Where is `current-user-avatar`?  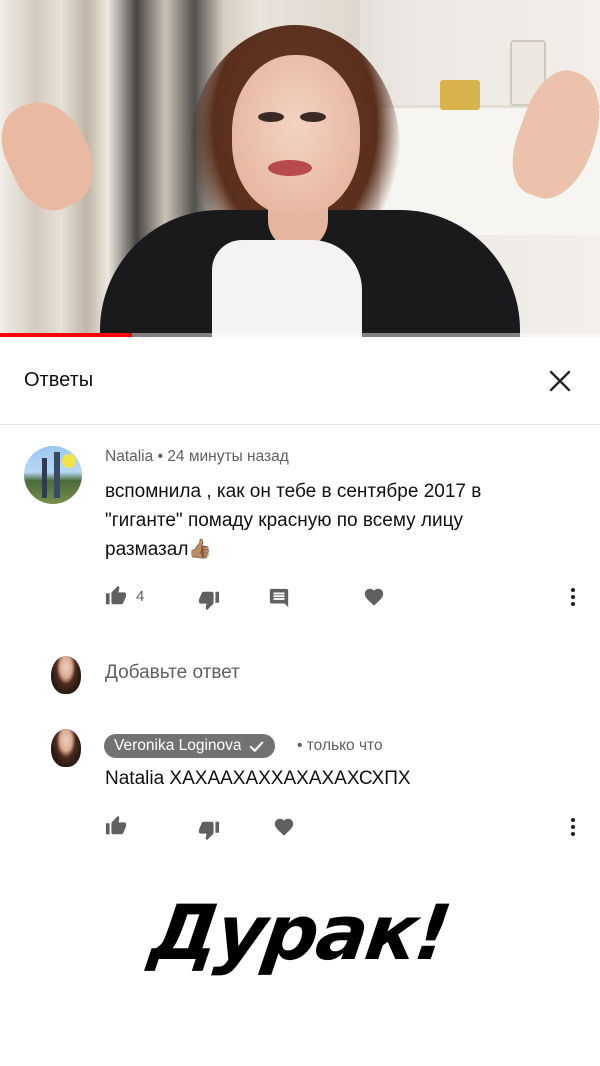 current-user-avatar is located at coordinates (66, 675).